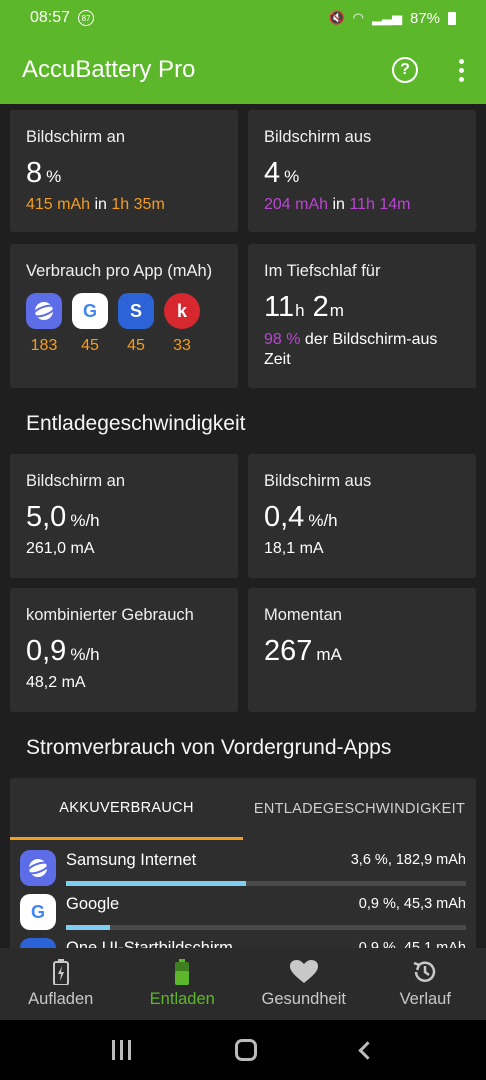 This screenshot has height=1080, width=486. Describe the element at coordinates (362, 516) in the screenshot. I see `discharge-off-card: Bildschirm aus 0,4 %/h 18,1 mA` at that location.